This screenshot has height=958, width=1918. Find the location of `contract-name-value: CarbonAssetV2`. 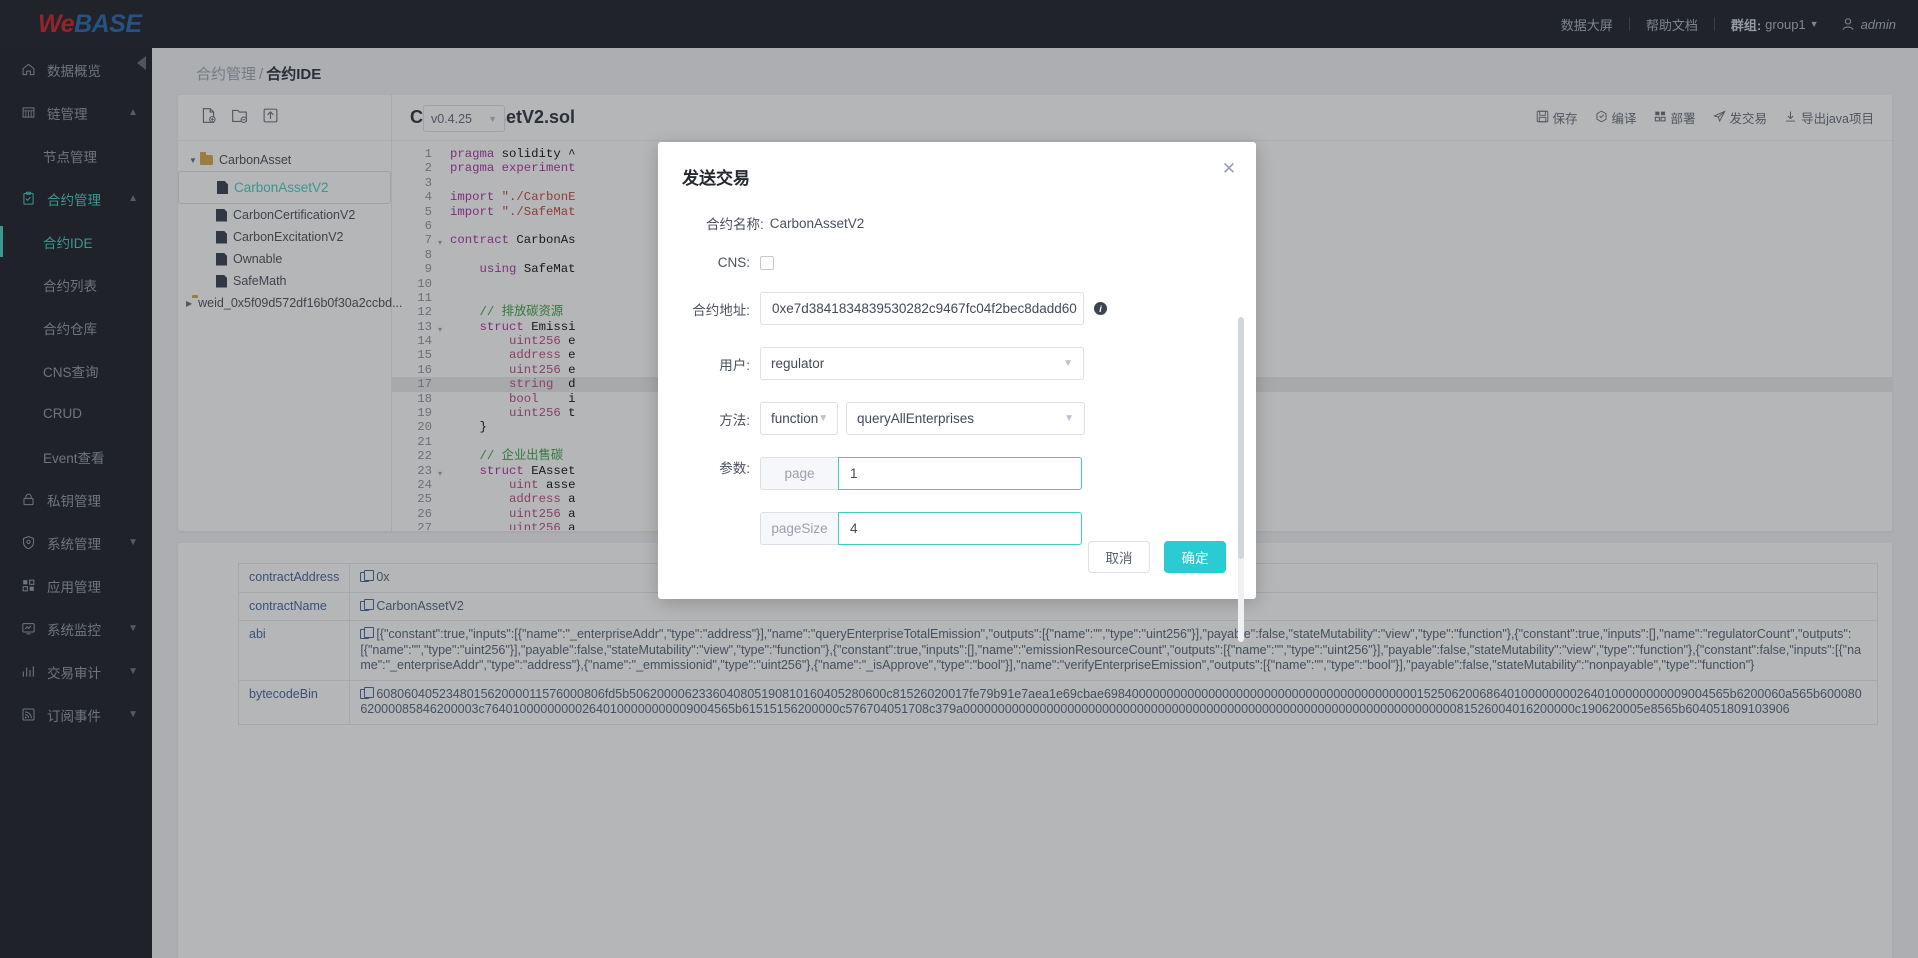

contract-name-value: CarbonAssetV2 is located at coordinates (817, 223).